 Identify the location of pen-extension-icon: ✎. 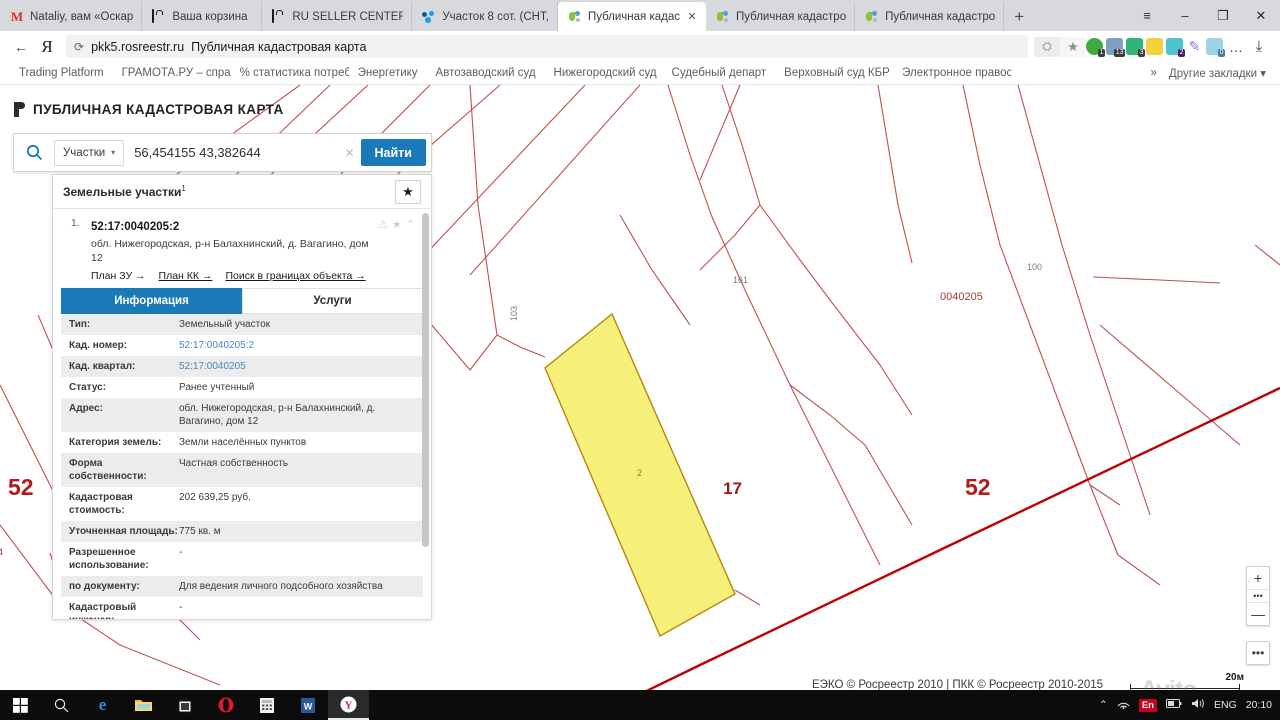
(1194, 46).